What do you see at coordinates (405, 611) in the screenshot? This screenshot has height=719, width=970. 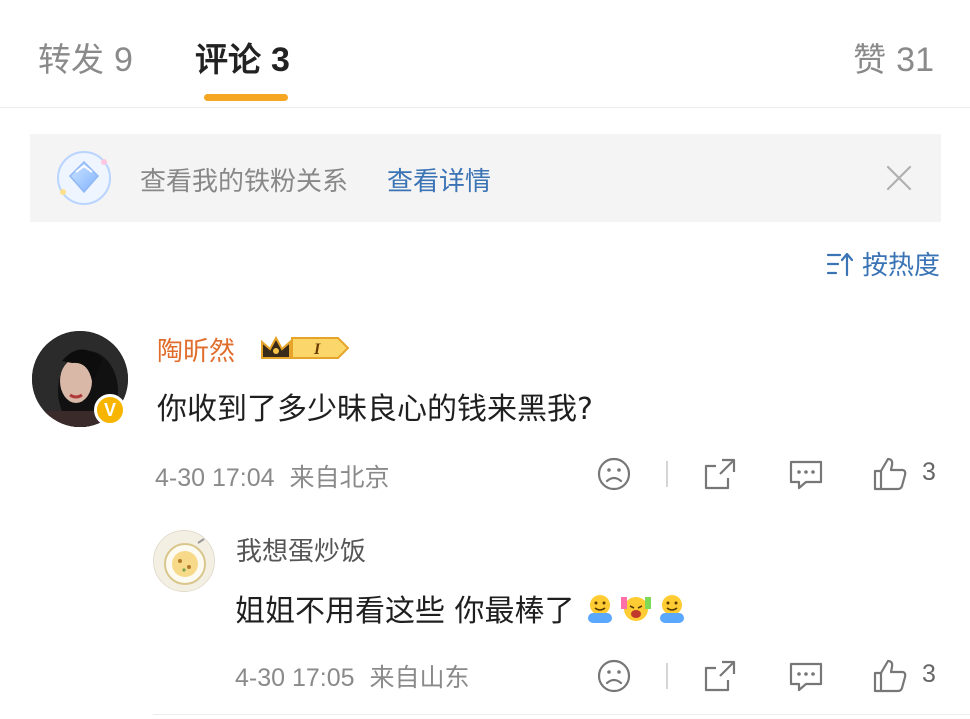 I see `reply-text: 姐姐不用看这些 你最棒了` at bounding box center [405, 611].